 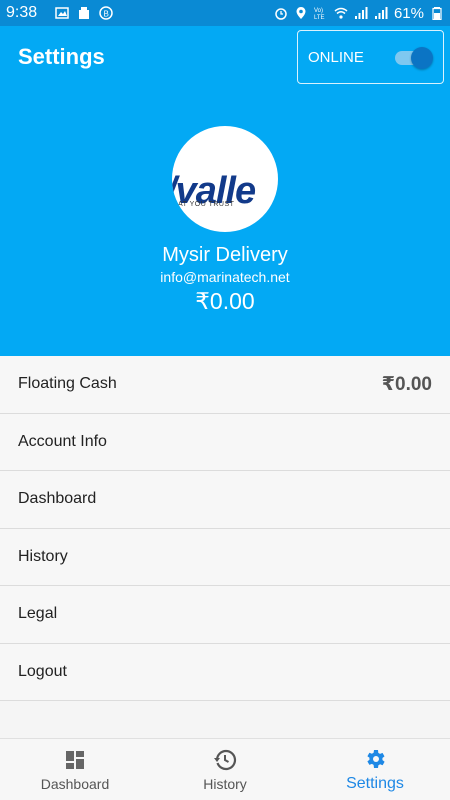 What do you see at coordinates (75, 759) in the screenshot?
I see `dashboard-icon` at bounding box center [75, 759].